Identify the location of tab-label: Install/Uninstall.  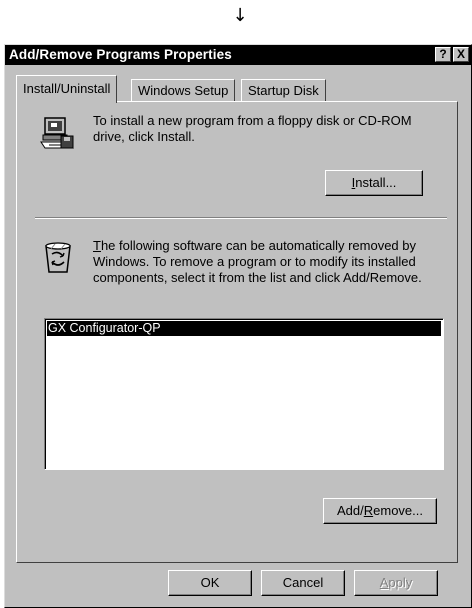
(67, 88).